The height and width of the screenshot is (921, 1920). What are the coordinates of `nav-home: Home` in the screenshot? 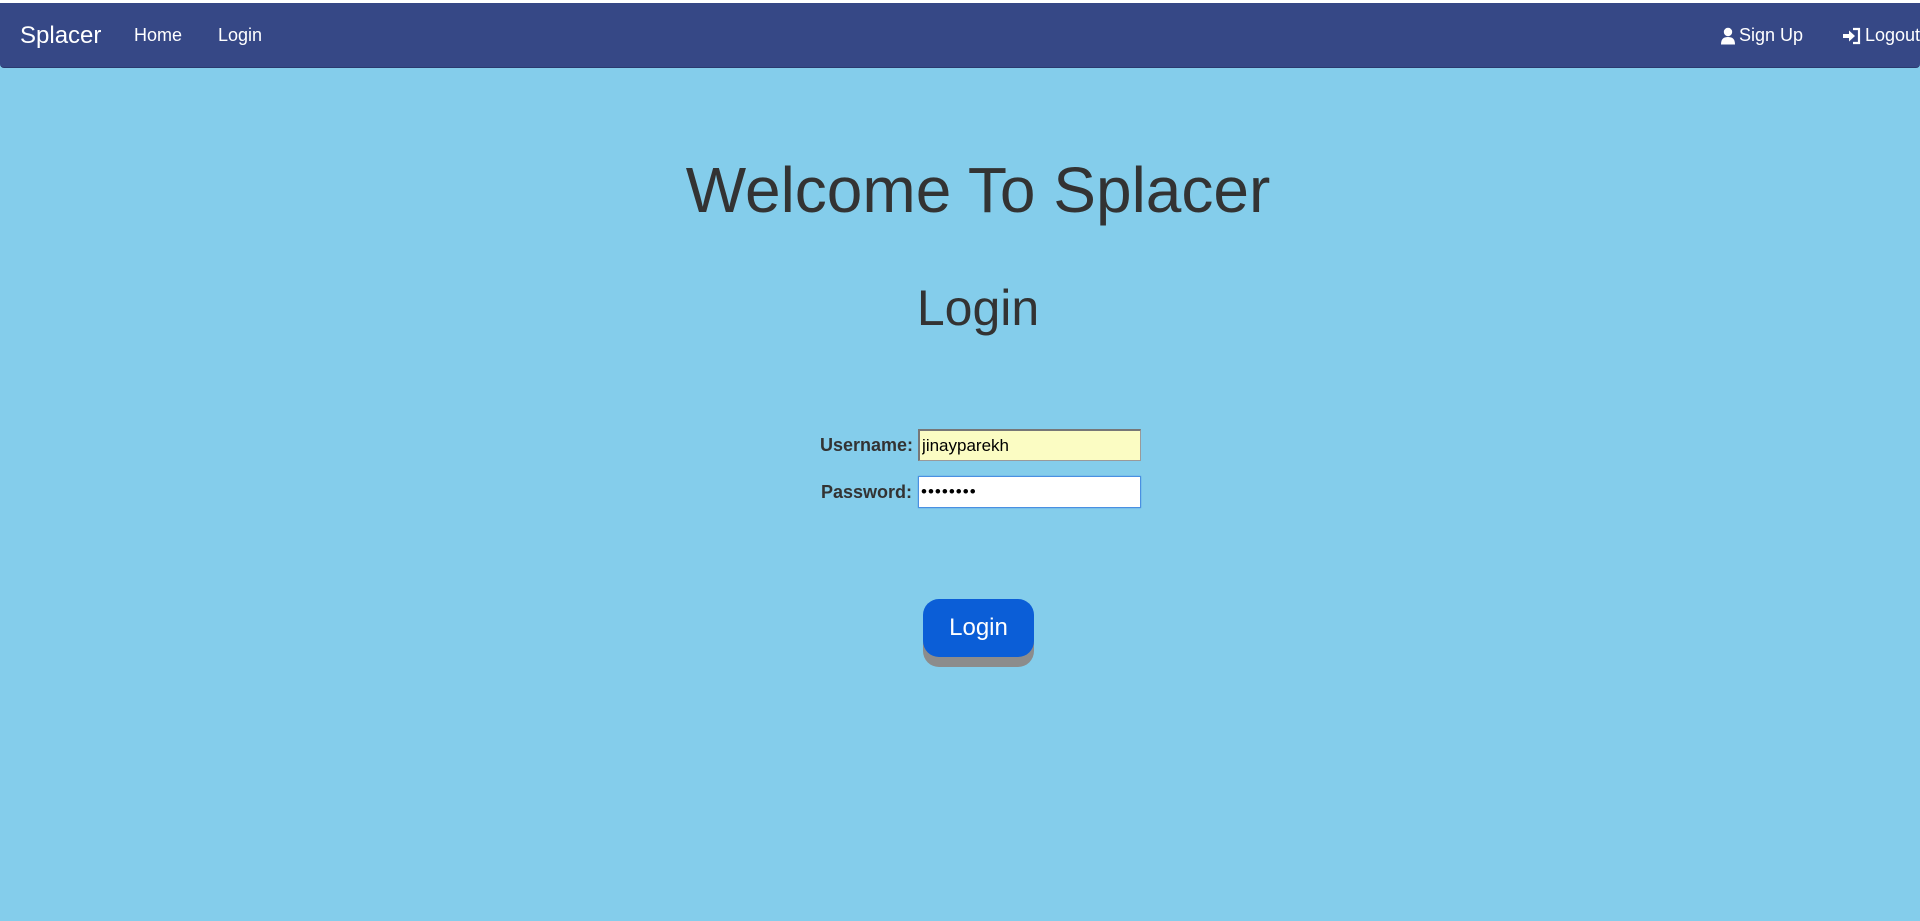 It's located at (158, 35).